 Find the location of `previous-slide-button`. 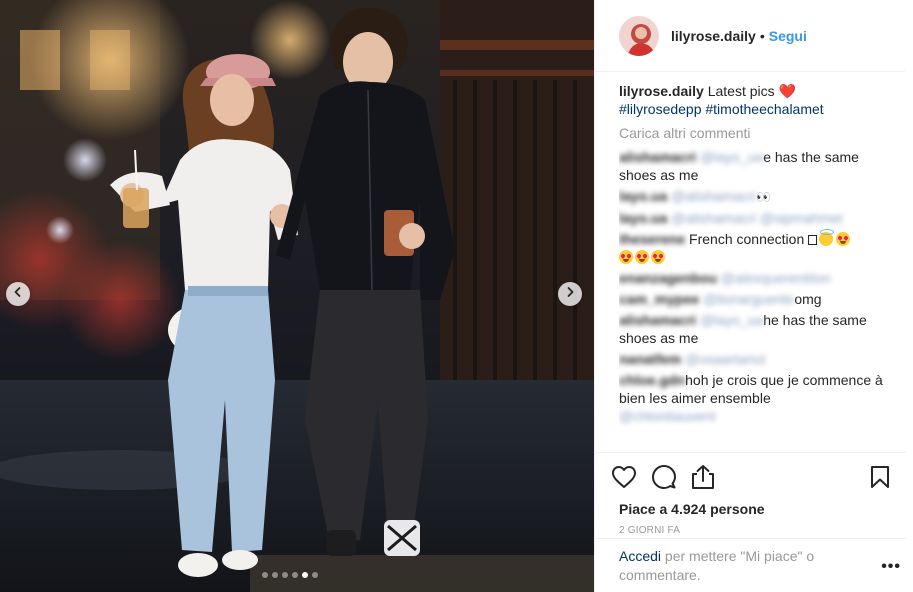

previous-slide-button is located at coordinates (18, 294).